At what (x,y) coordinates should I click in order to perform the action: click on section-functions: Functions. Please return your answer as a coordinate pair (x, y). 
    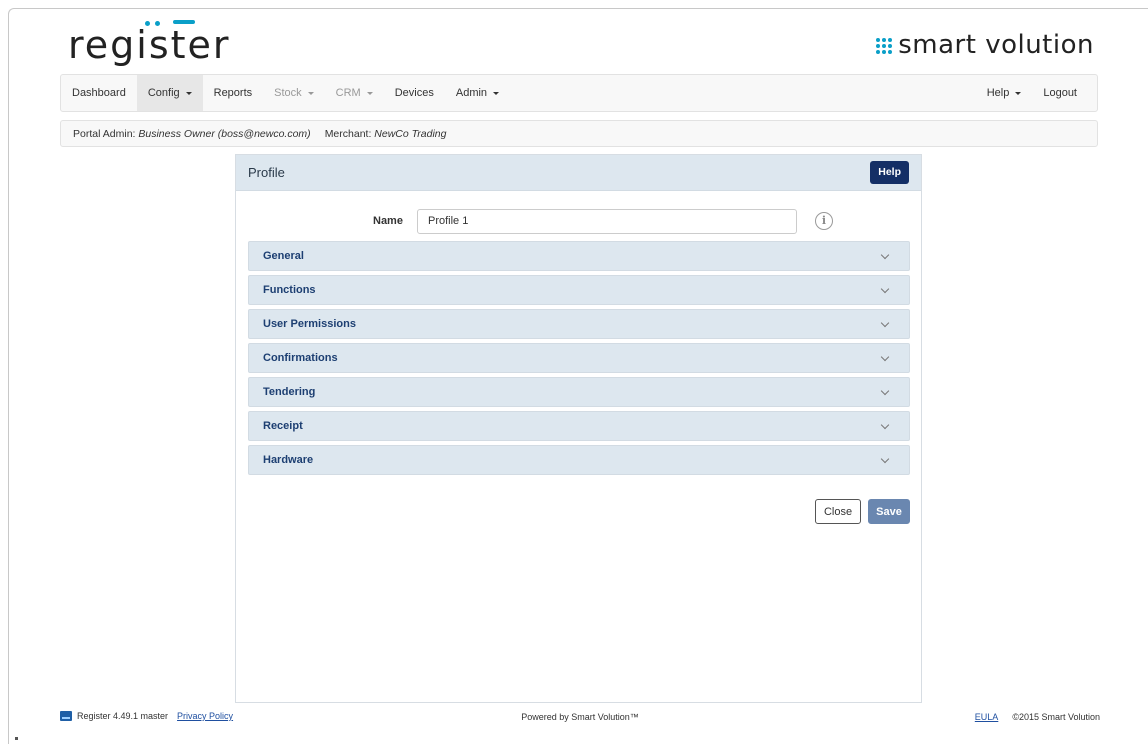
    Looking at the image, I should click on (579, 290).